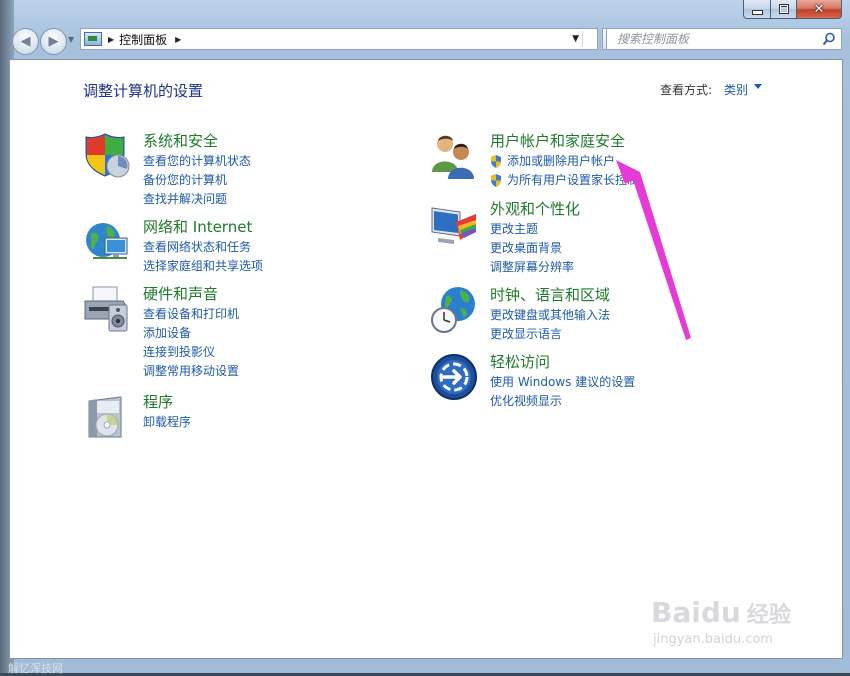 The width and height of the screenshot is (850, 676). What do you see at coordinates (203, 247) in the screenshot?
I see `link-network-status: 查看网络状态和任务` at bounding box center [203, 247].